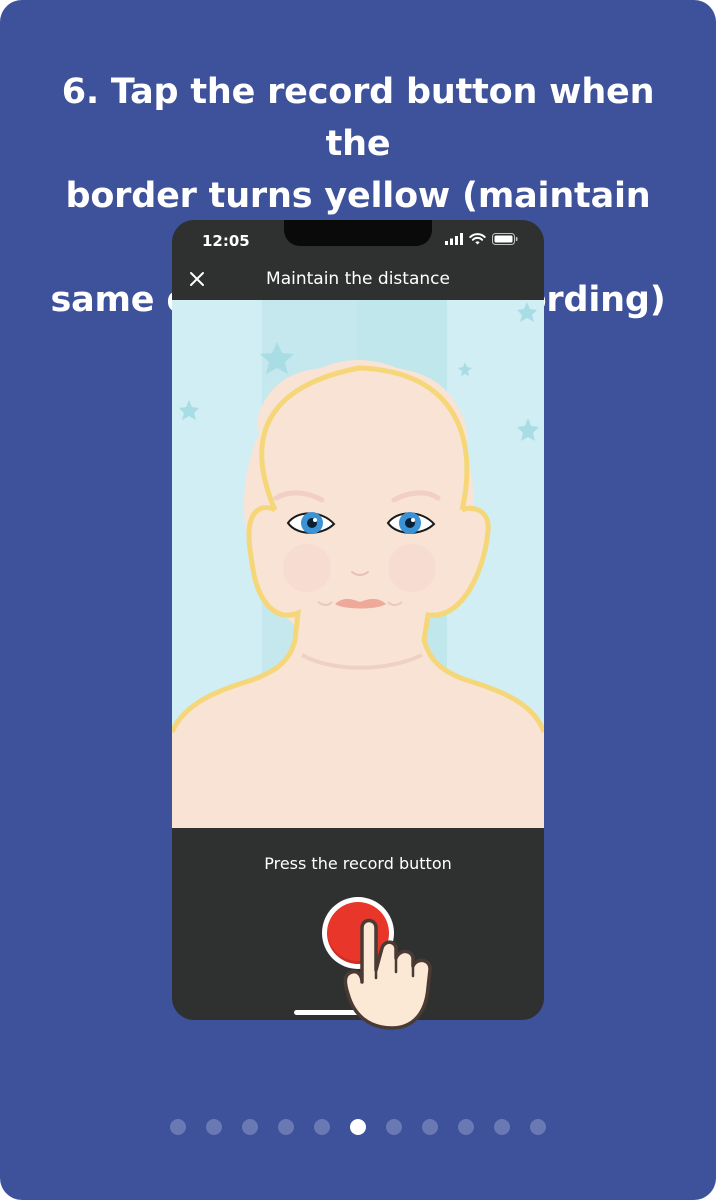  Describe the element at coordinates (454, 239) in the screenshot. I see `signal-icon` at that location.